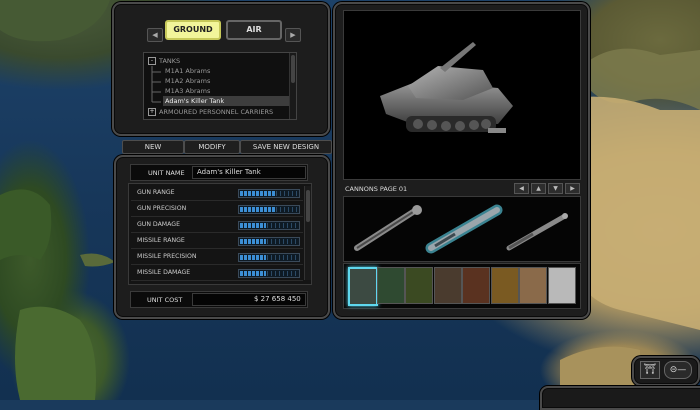 Image resolution: width=700 pixels, height=410 pixels. Describe the element at coordinates (217, 273) in the screenshot. I see `stat-row: MISSILE DAMAGE` at that location.